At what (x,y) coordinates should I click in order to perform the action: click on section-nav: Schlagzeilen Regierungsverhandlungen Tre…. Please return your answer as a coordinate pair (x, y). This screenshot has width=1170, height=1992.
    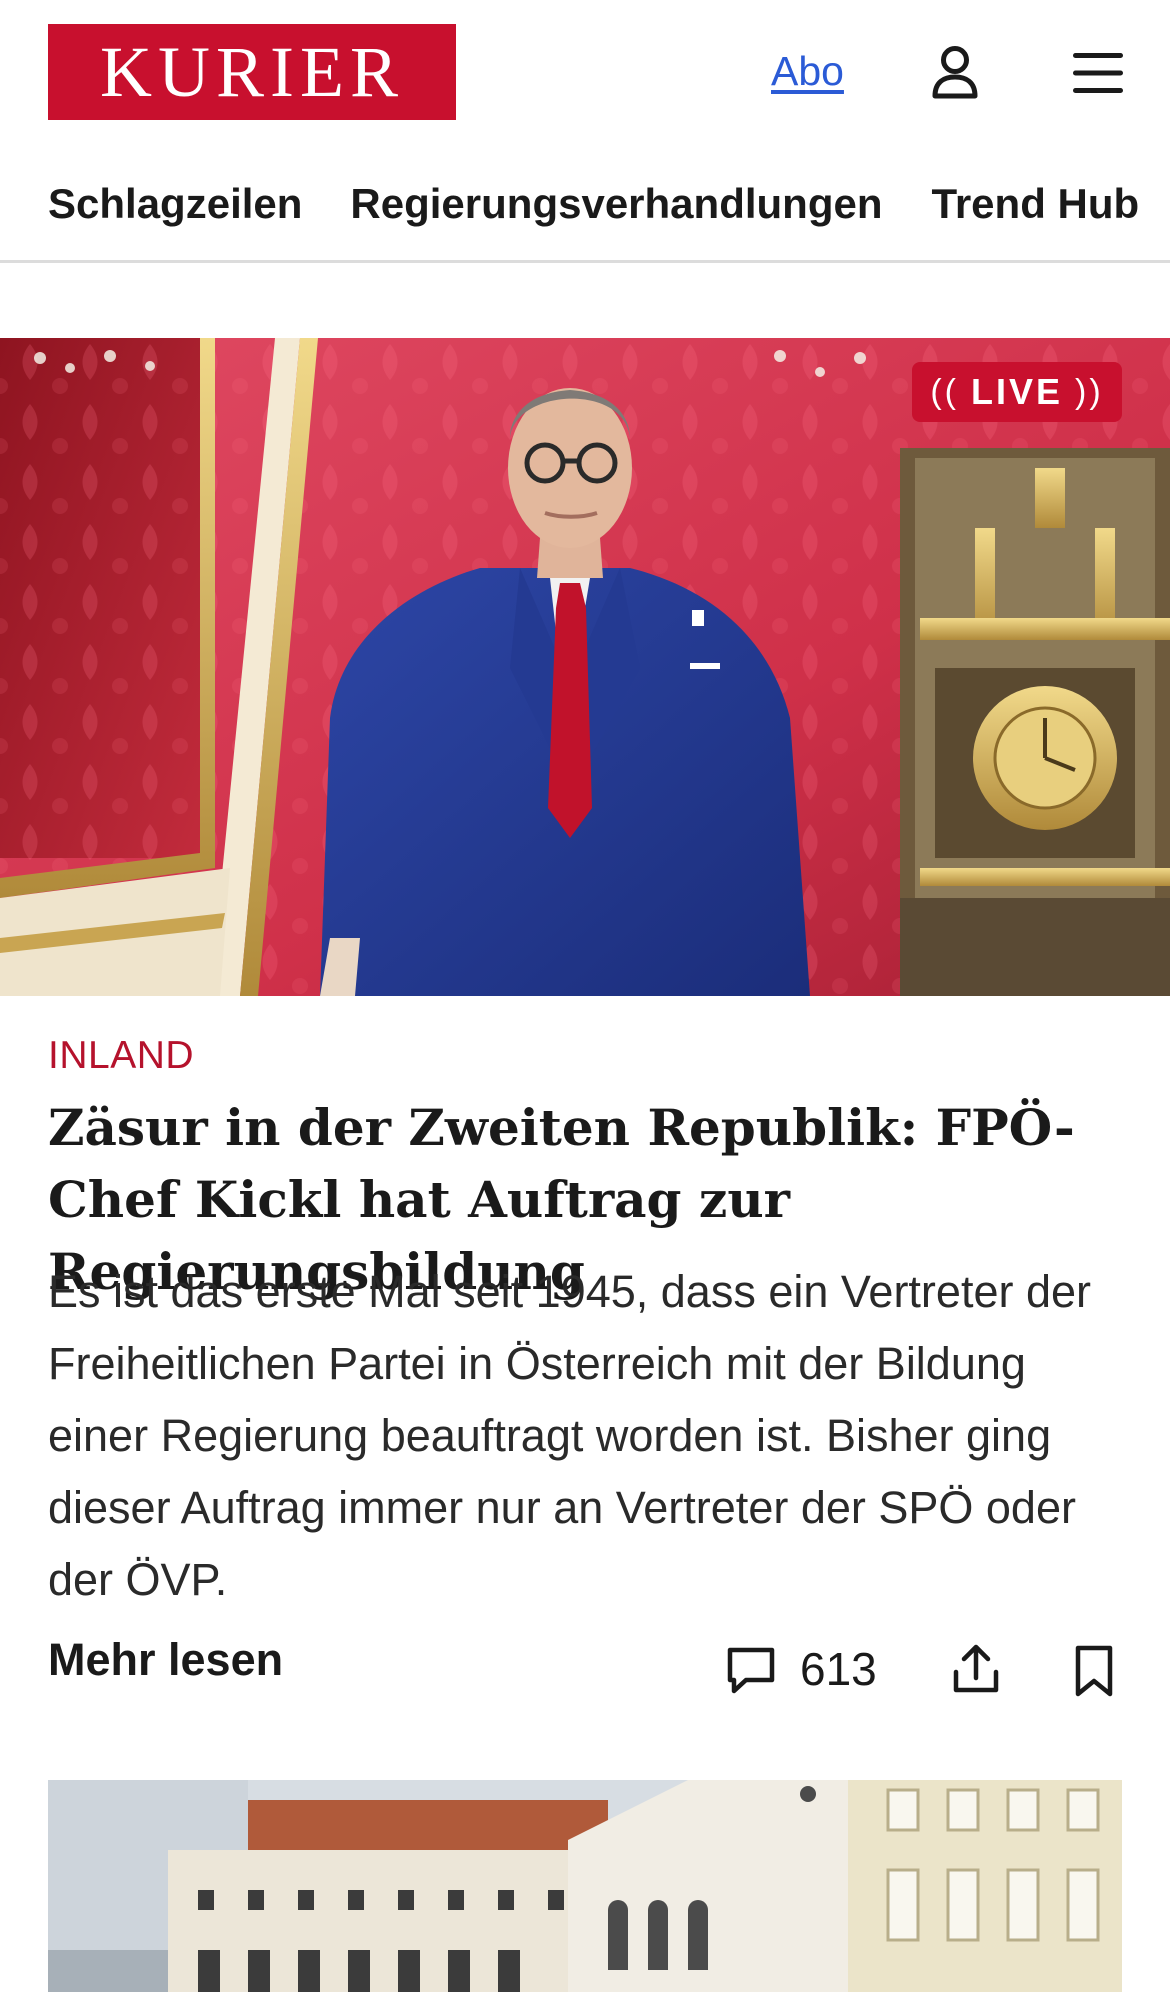
    Looking at the image, I should click on (585, 203).